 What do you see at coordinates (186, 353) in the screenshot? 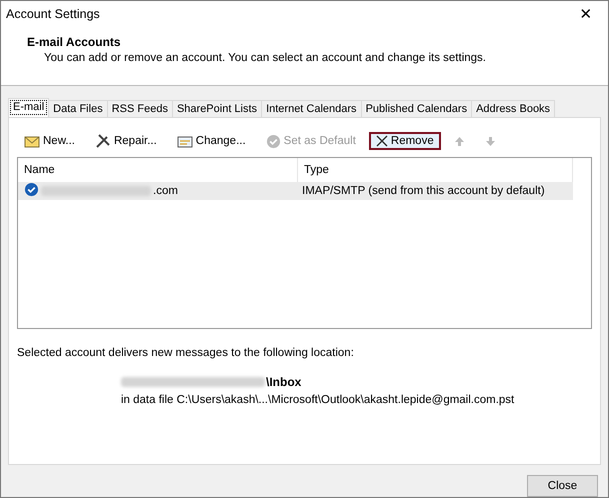
I see `delivery-label: Selected account delivers new messages to the following location:` at bounding box center [186, 353].